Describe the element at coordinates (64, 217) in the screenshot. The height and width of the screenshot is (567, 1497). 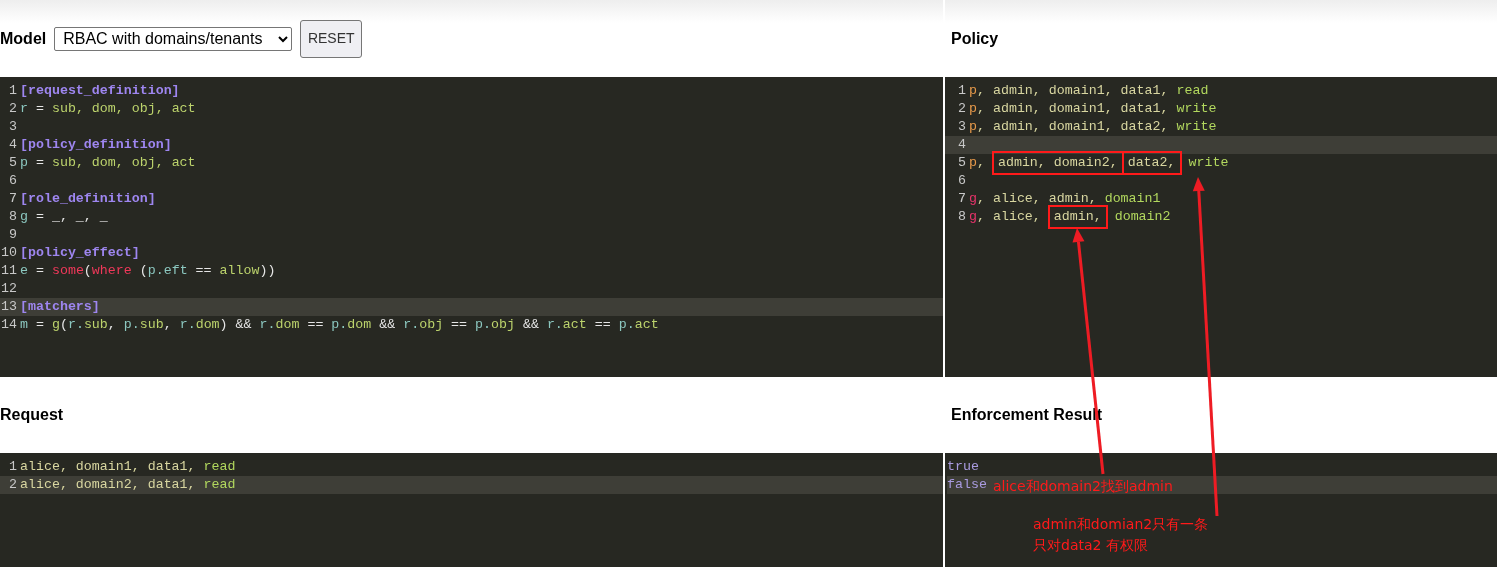
I see `code-line: g = _, _, _` at that location.